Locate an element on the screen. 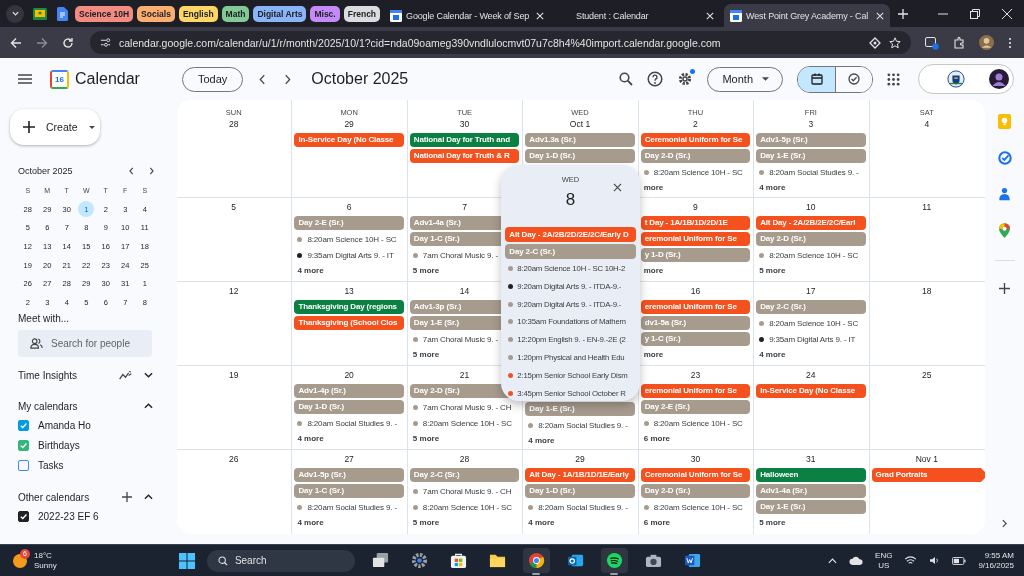 Image resolution: width=1024 pixels, height=576 pixels. store-bag-icon is located at coordinates (458, 560).